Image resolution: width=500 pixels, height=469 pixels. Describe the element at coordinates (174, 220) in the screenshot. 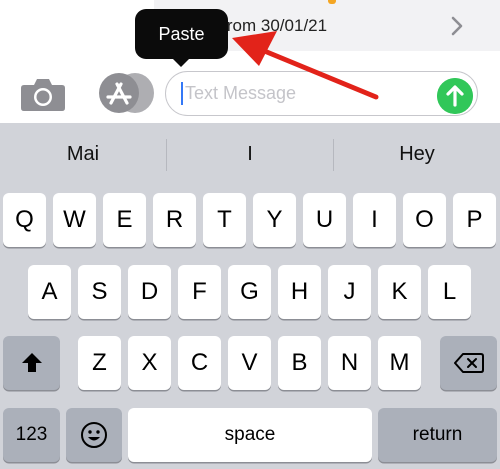

I see `key-r: R` at that location.